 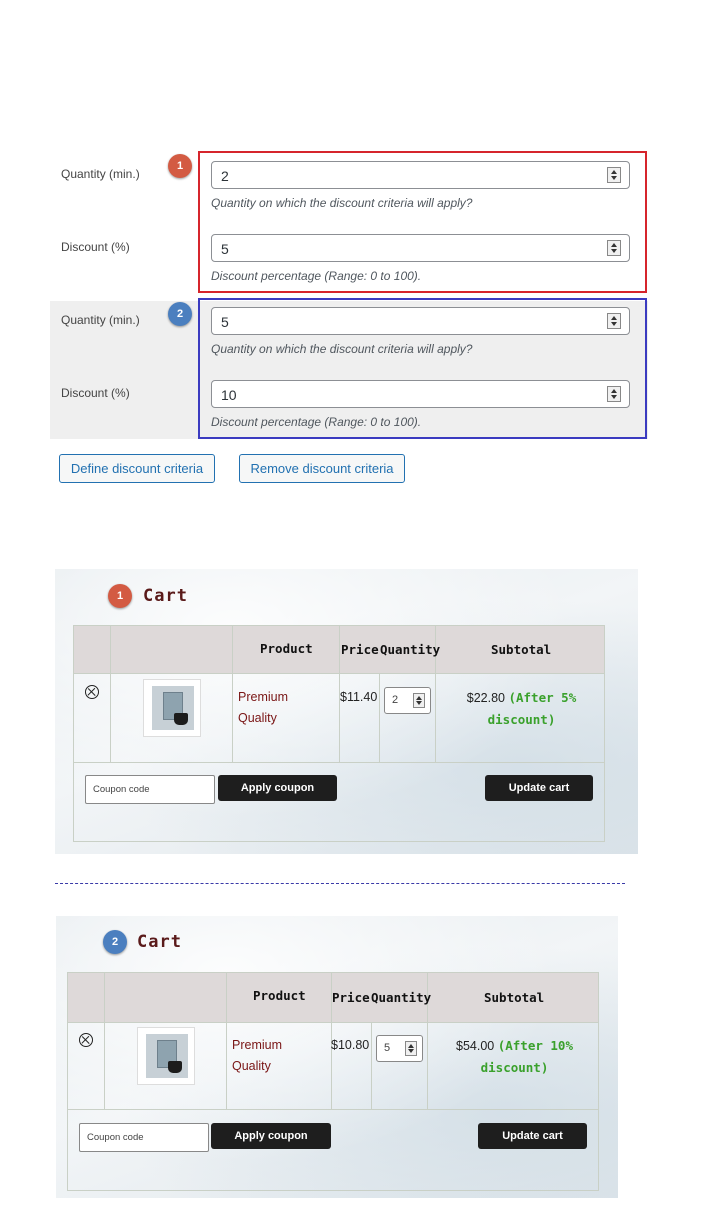 I want to click on remove-discount-criteria-button: Remove discount criteria, so click(x=322, y=468).